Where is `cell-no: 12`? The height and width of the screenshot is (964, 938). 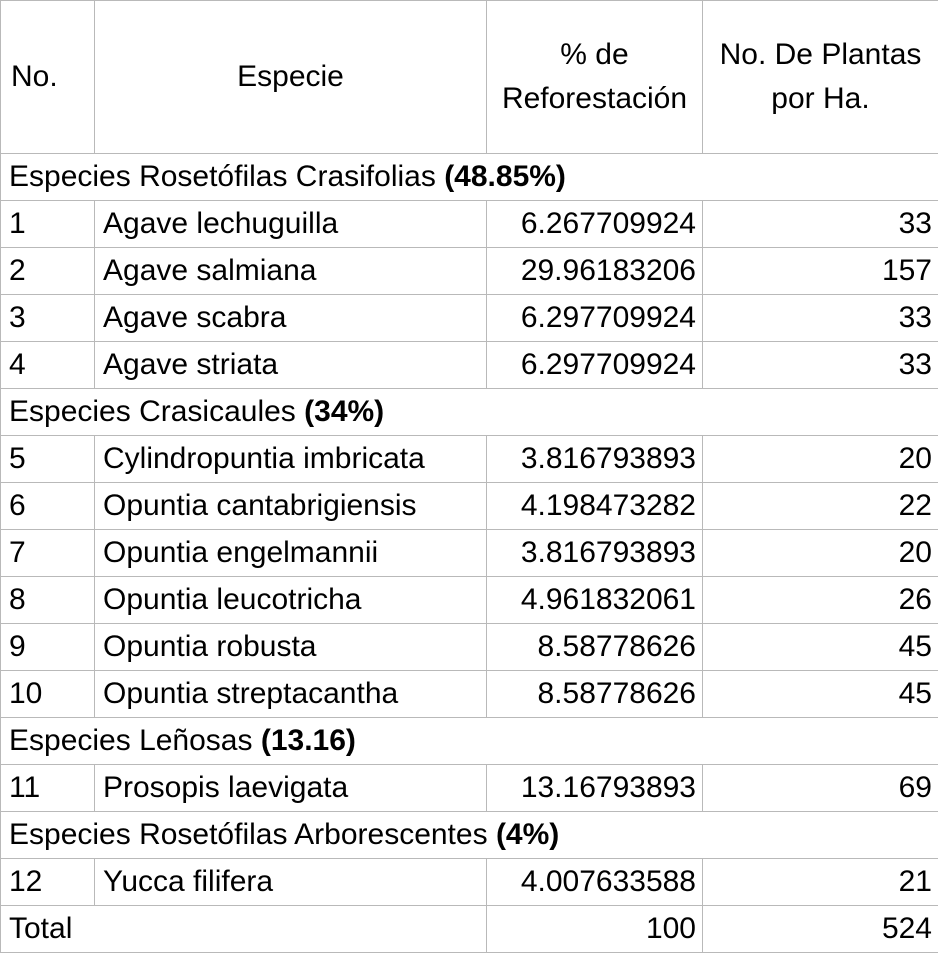 cell-no: 12 is located at coordinates (47, 882).